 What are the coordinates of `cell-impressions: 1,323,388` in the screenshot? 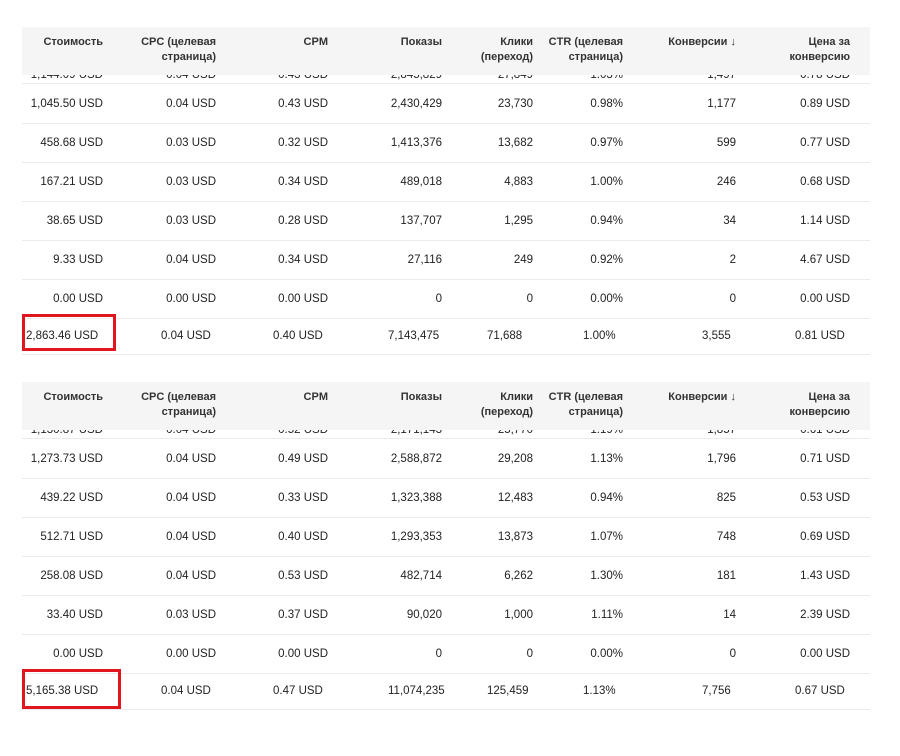 It's located at (416, 498).